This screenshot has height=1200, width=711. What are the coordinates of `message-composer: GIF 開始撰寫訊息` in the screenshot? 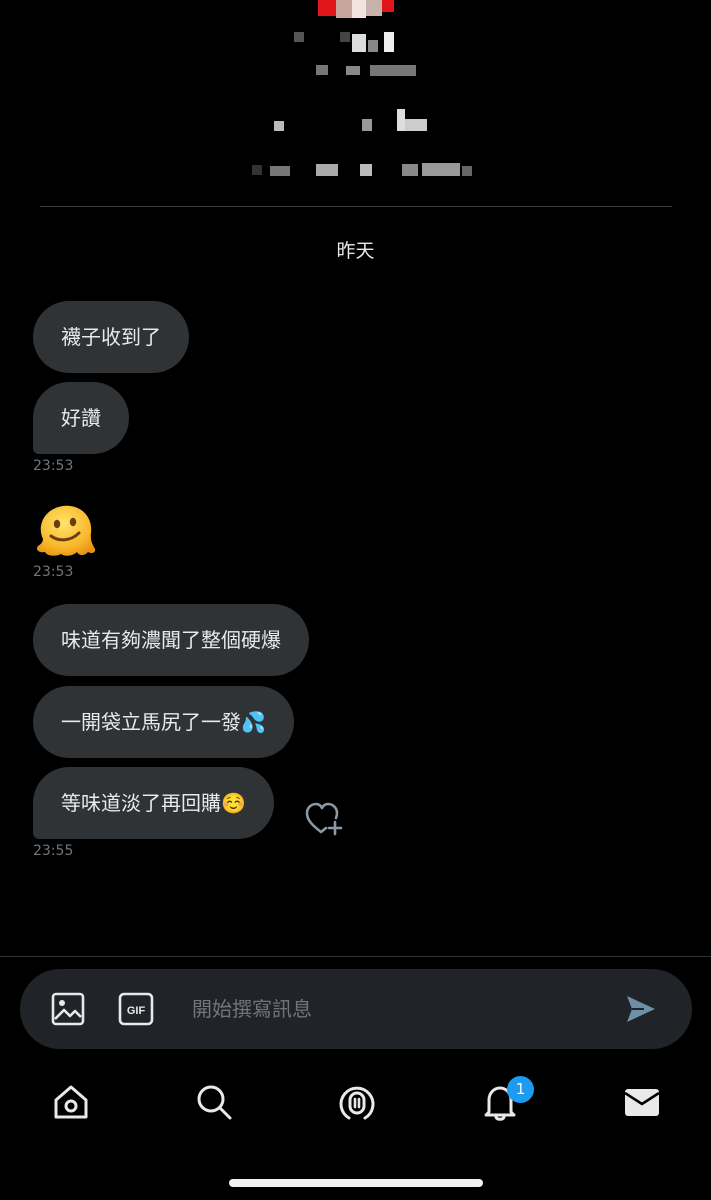 It's located at (356, 1009).